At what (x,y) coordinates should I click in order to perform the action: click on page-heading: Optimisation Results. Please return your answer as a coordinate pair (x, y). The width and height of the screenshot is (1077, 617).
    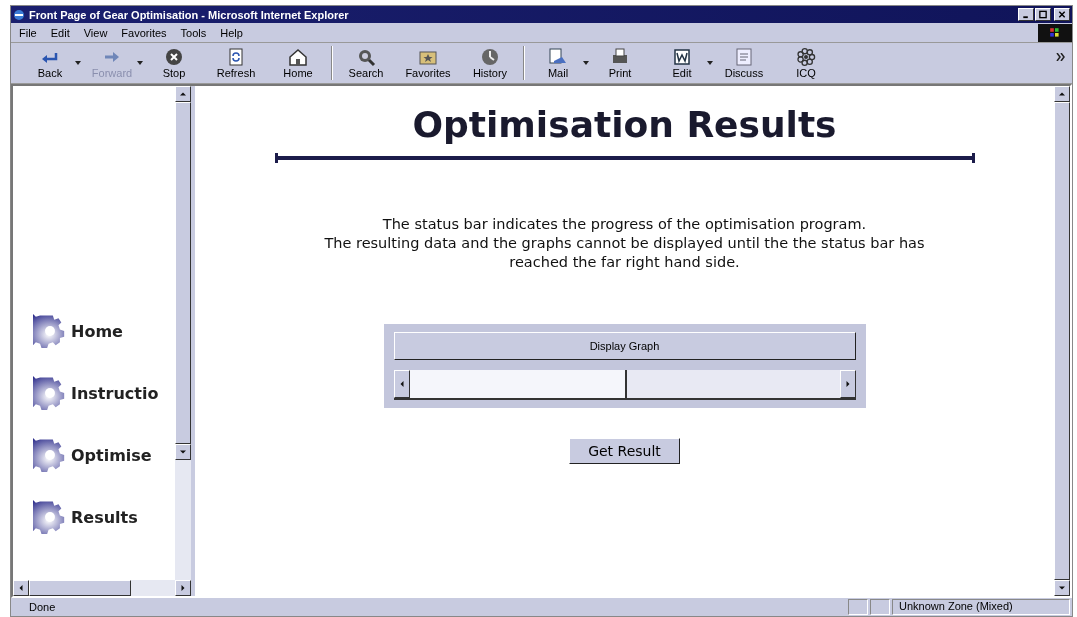
    Looking at the image, I should click on (624, 124).